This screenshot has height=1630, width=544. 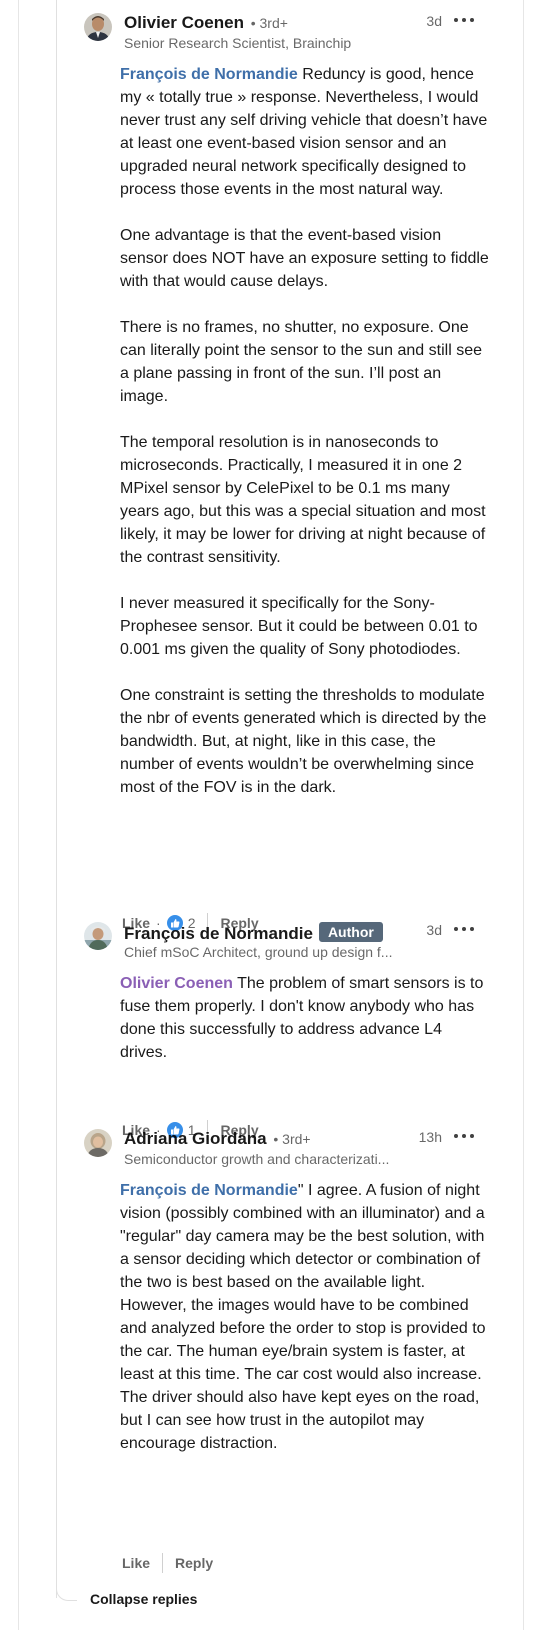 What do you see at coordinates (56, 799) in the screenshot?
I see `reply-thread-line` at bounding box center [56, 799].